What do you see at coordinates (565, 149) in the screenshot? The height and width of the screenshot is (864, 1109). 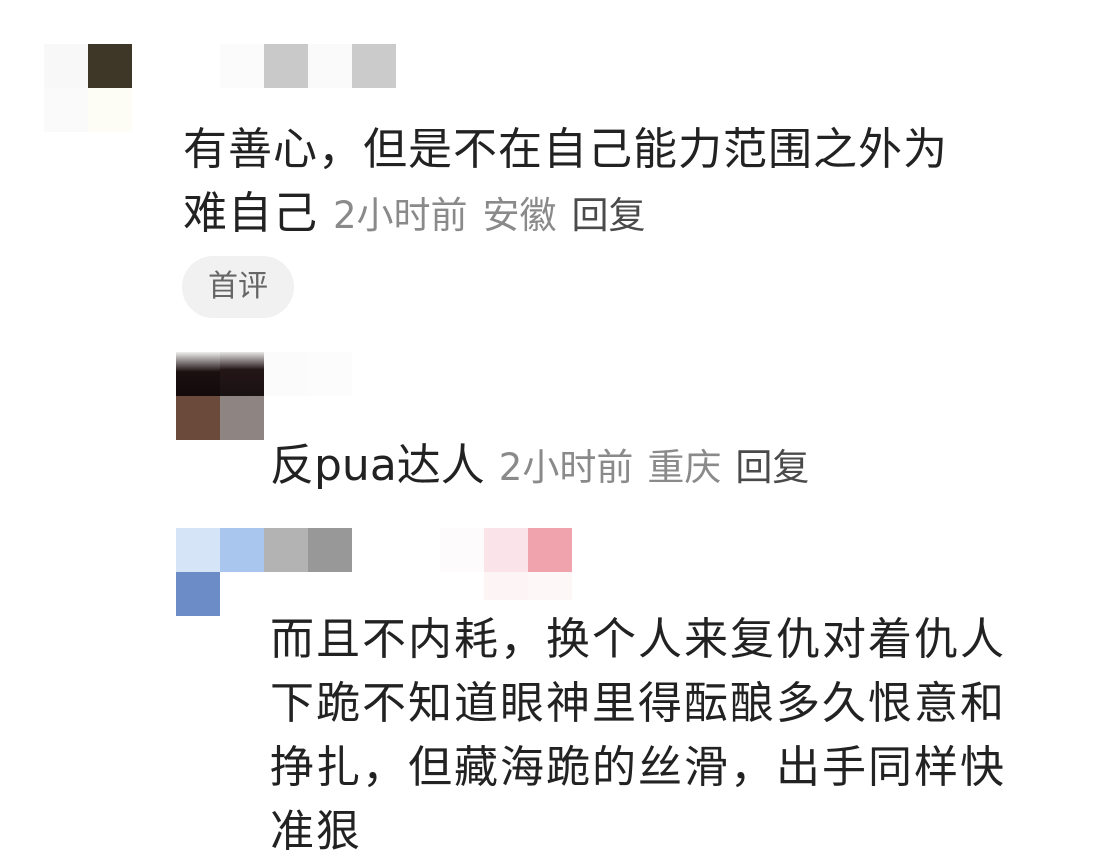 I see `comment-line: 有善心，但是不在自己能力范围之外为` at bounding box center [565, 149].